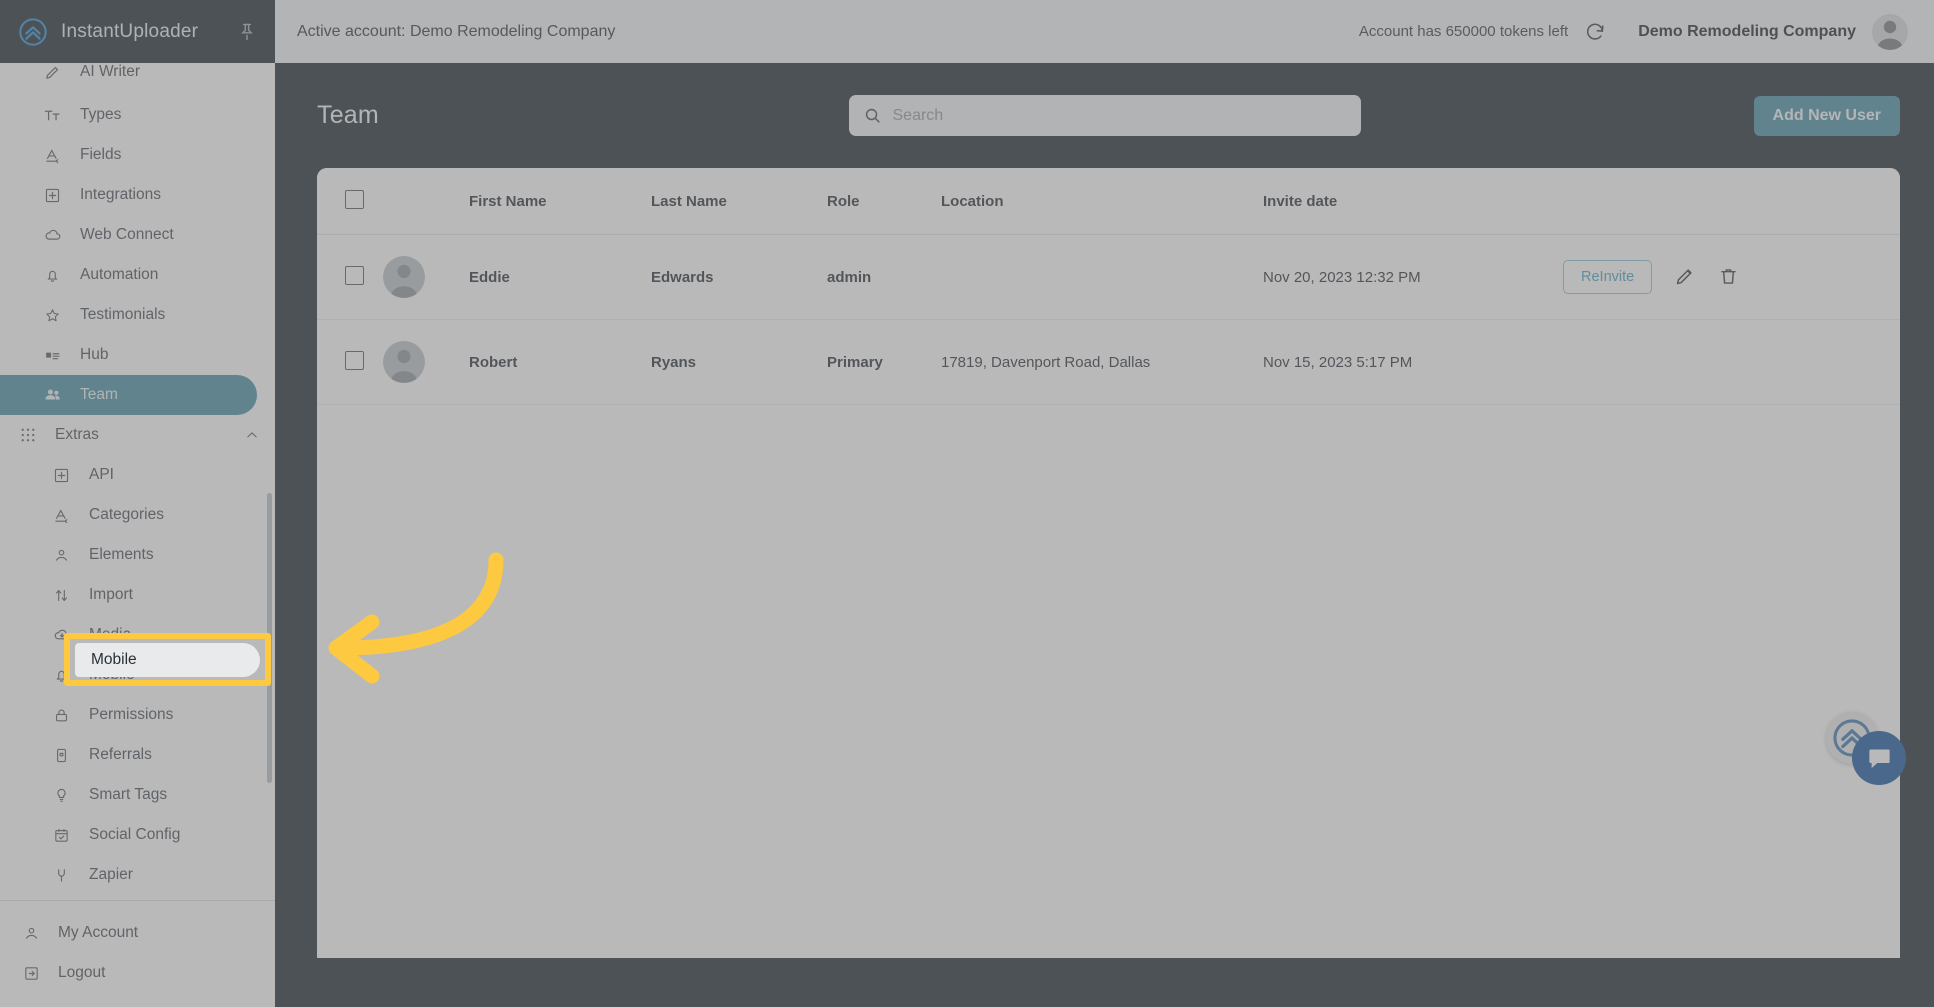 The image size is (1934, 1007). Describe the element at coordinates (82, 972) in the screenshot. I see `sidebar-item-label: Logout` at that location.